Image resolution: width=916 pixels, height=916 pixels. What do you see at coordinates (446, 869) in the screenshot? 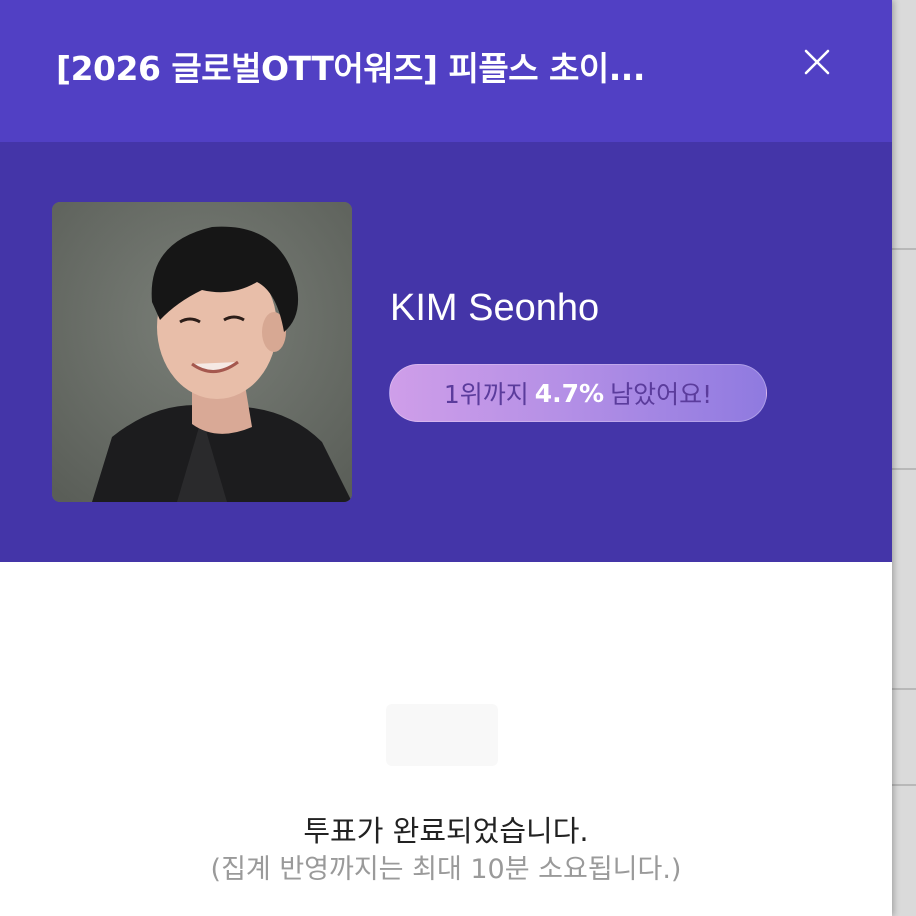
I see `vote-complete-note: (집계 반영까지는 최대 10분 소요됩니다.)` at bounding box center [446, 869].